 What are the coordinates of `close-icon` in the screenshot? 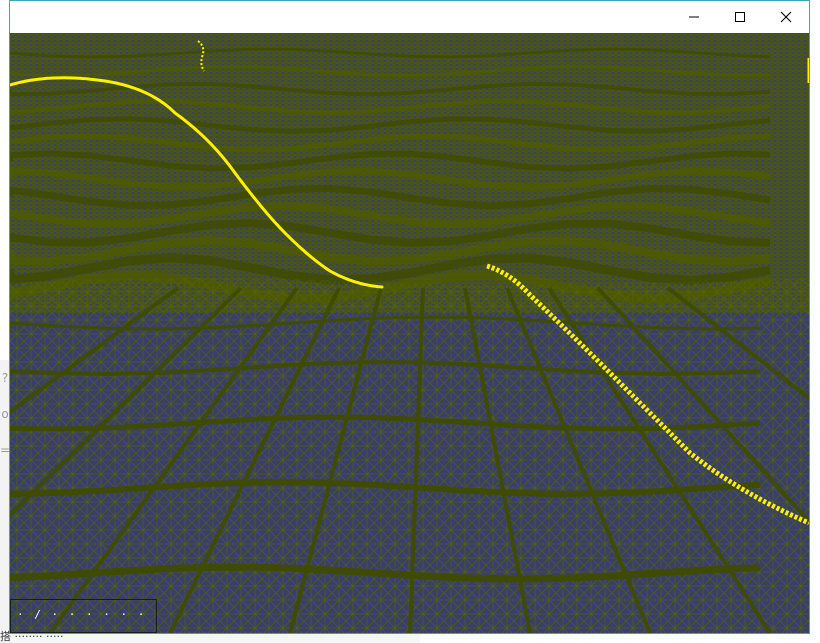 It's located at (786, 17).